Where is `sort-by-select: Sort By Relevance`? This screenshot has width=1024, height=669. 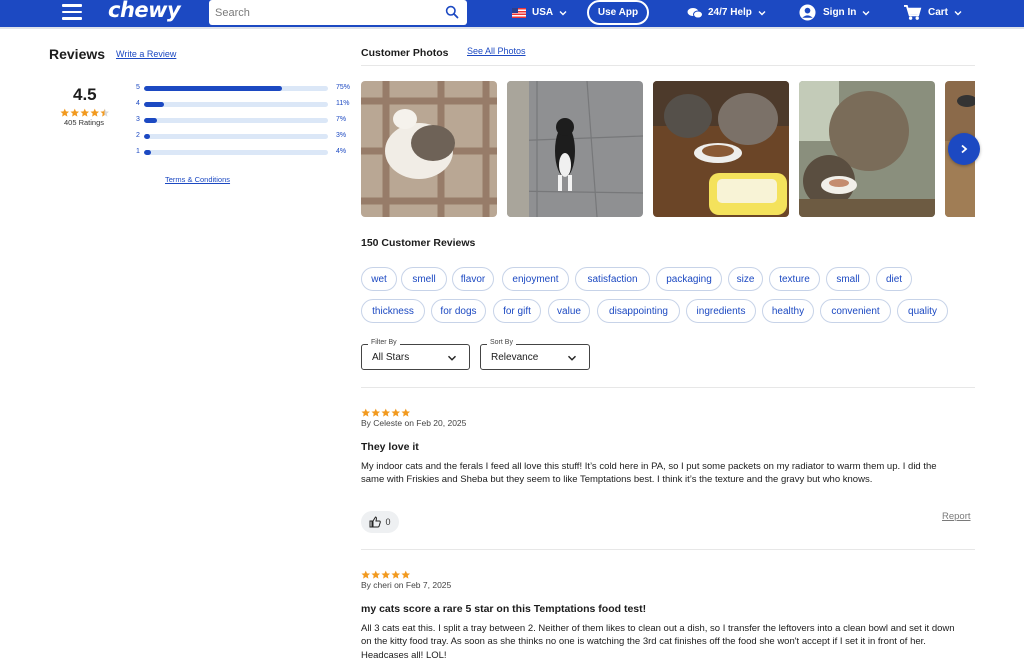 sort-by-select: Sort By Relevance is located at coordinates (535, 354).